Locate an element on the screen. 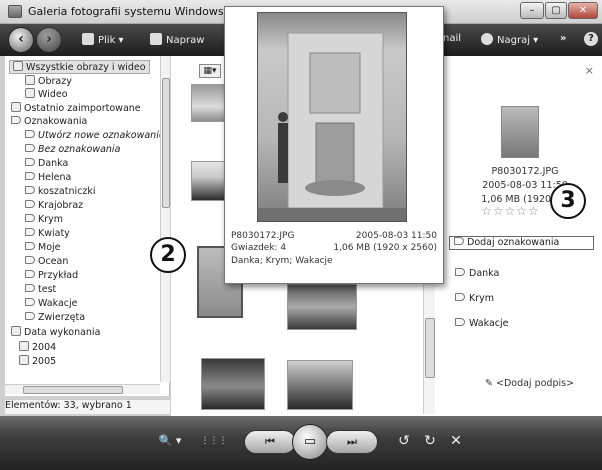 The width and height of the screenshot is (602, 470). minimize-button: – is located at coordinates (532, 10).